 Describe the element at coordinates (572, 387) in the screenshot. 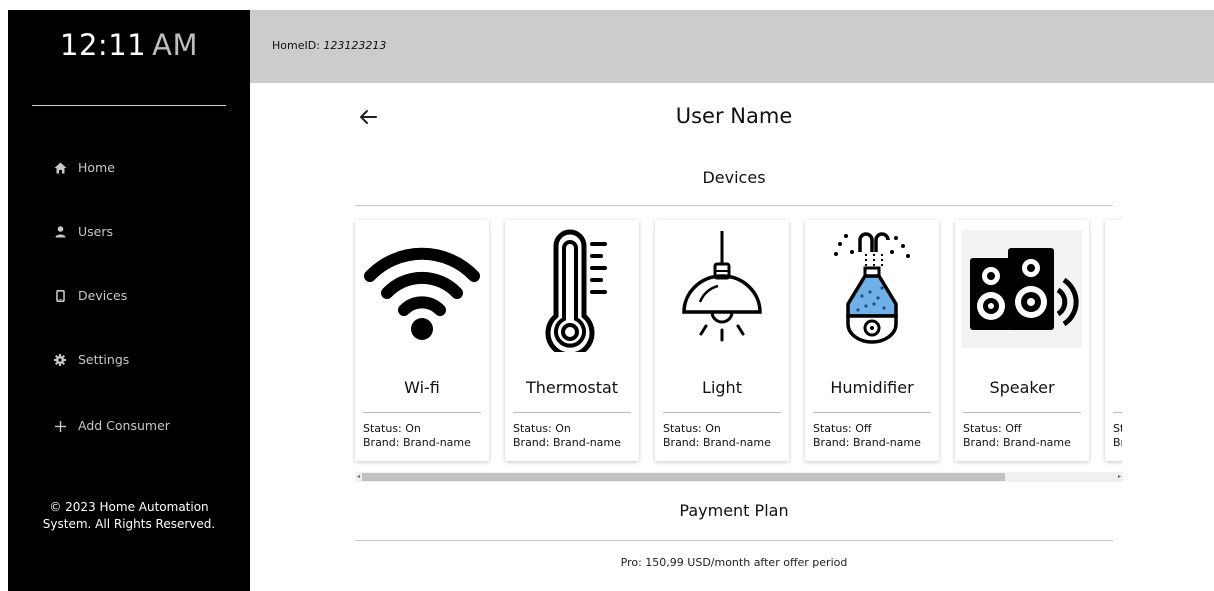

I see `device-name: Thermostat` at that location.